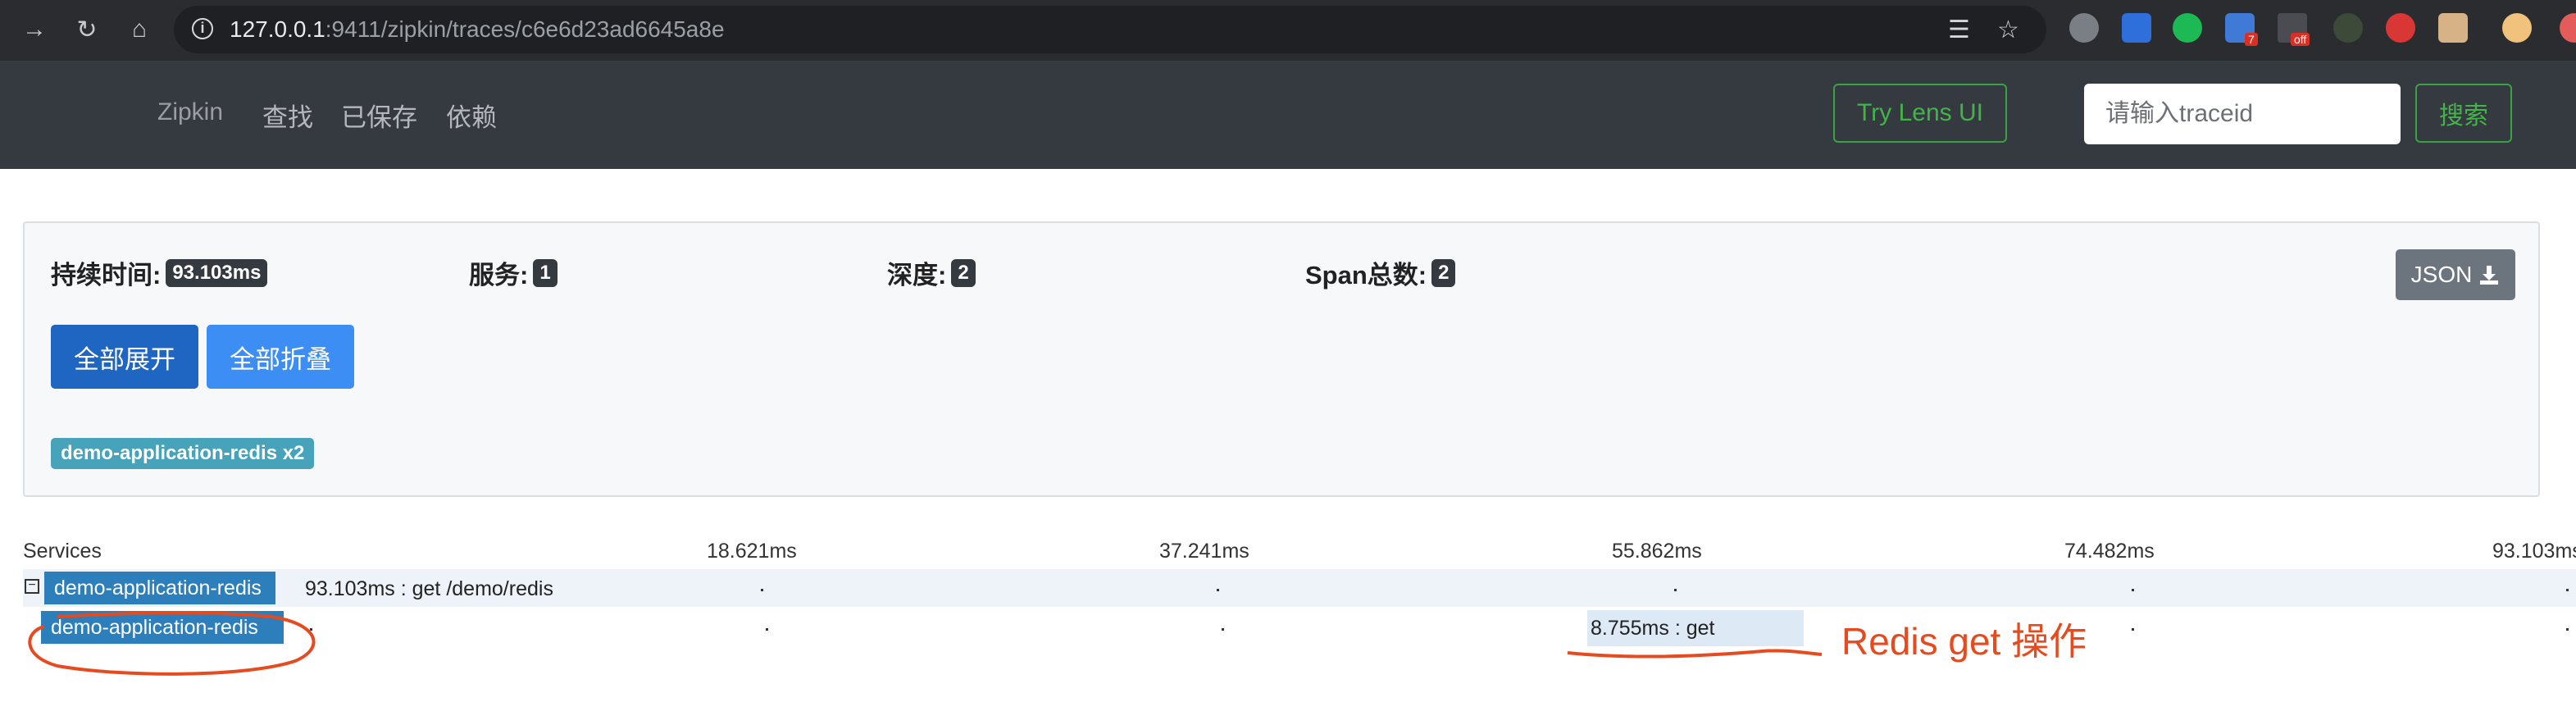 This screenshot has width=2576, height=702. Describe the element at coordinates (925, 643) in the screenshot. I see `annotation-marks` at that location.